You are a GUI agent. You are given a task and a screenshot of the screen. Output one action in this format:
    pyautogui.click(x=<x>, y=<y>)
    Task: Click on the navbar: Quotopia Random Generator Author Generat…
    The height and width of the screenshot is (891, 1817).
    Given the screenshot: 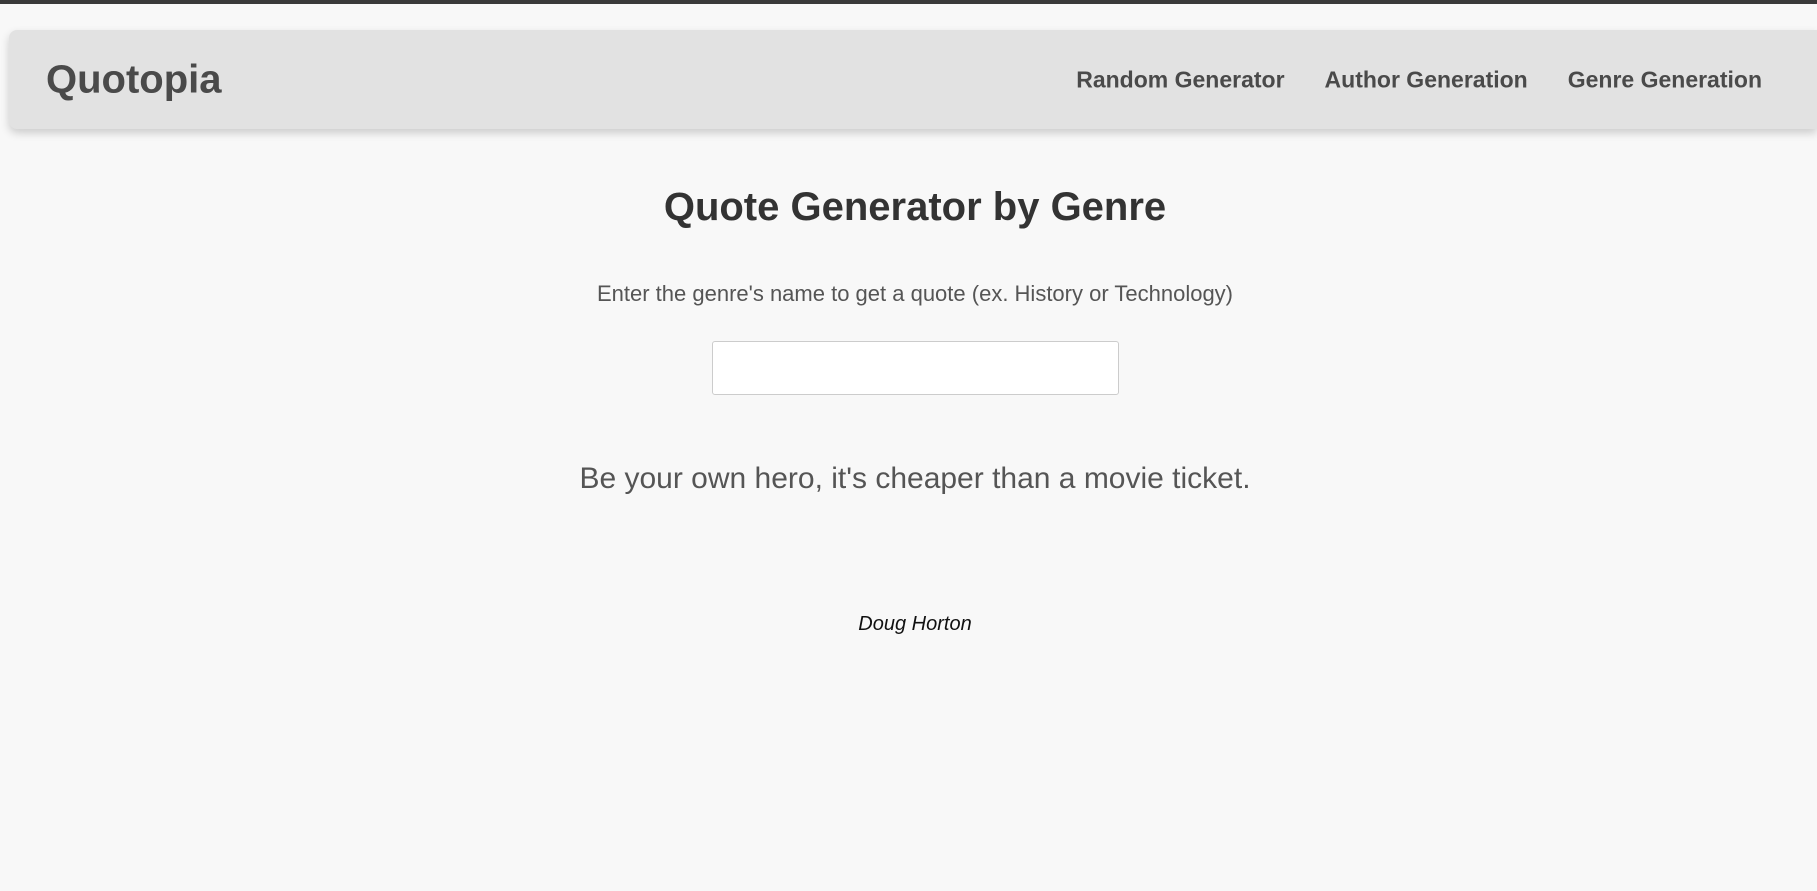 What is the action you would take?
    pyautogui.click(x=913, y=79)
    